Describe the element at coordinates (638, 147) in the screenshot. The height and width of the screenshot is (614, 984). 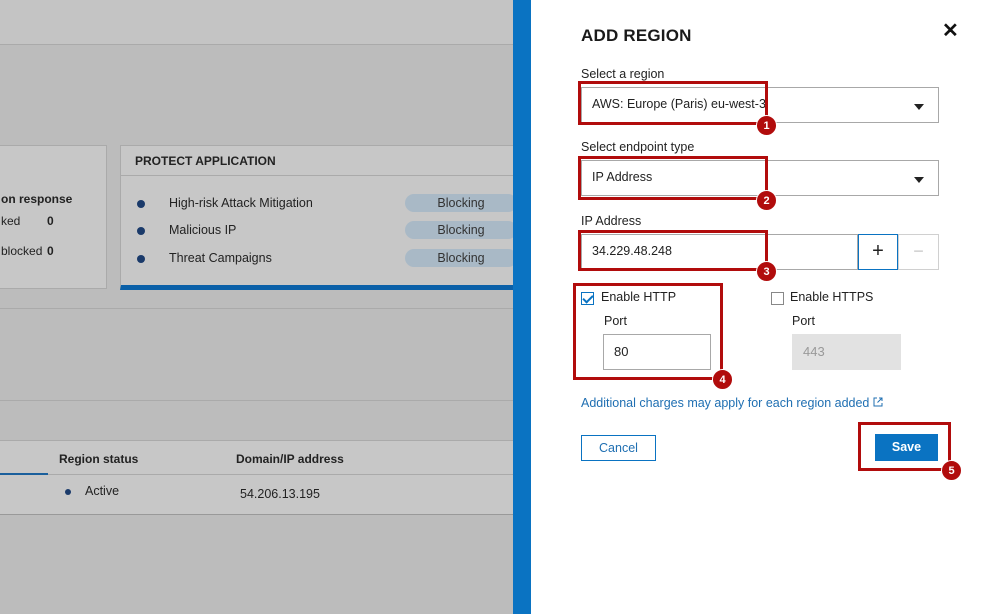
I see `endpoint-type-label: Select endpoint type` at that location.